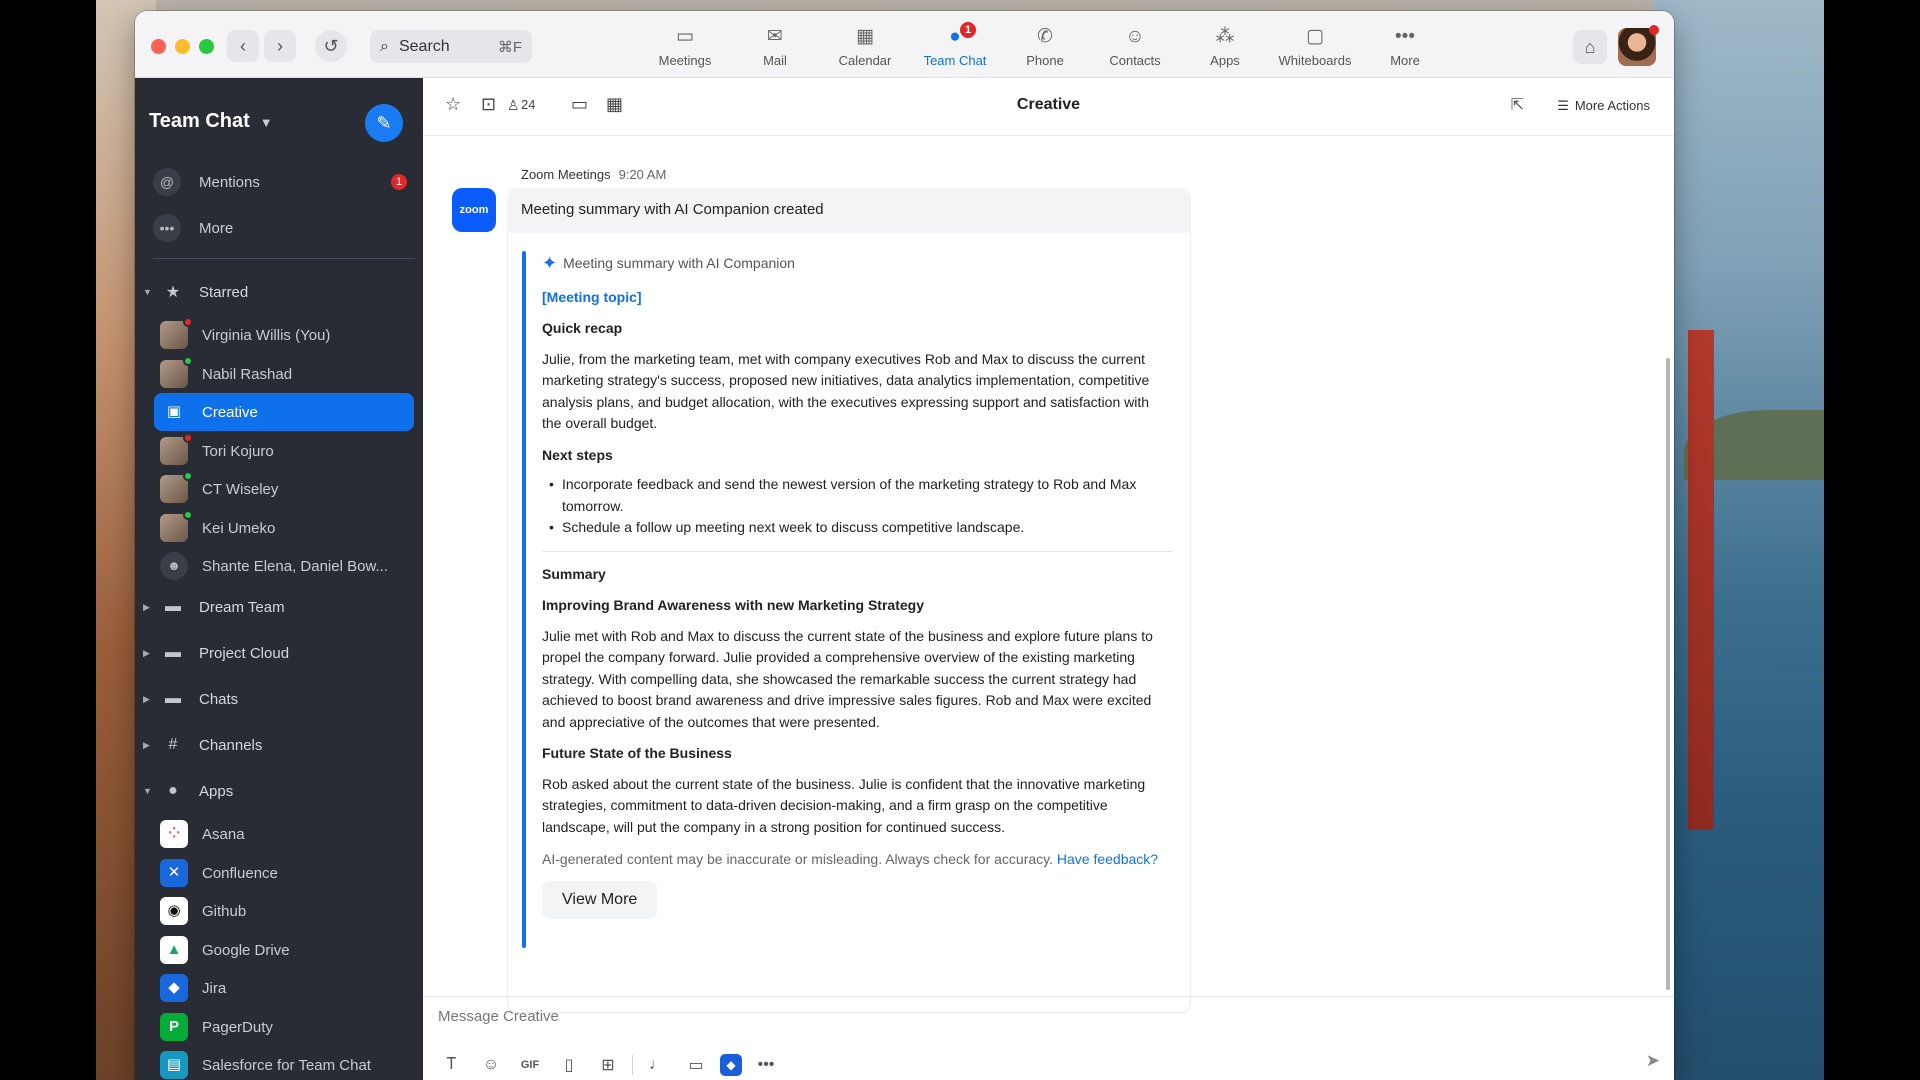 This screenshot has width=1920, height=1080. What do you see at coordinates (731, 1065) in the screenshot?
I see `ai-companion-icon: ◆` at bounding box center [731, 1065].